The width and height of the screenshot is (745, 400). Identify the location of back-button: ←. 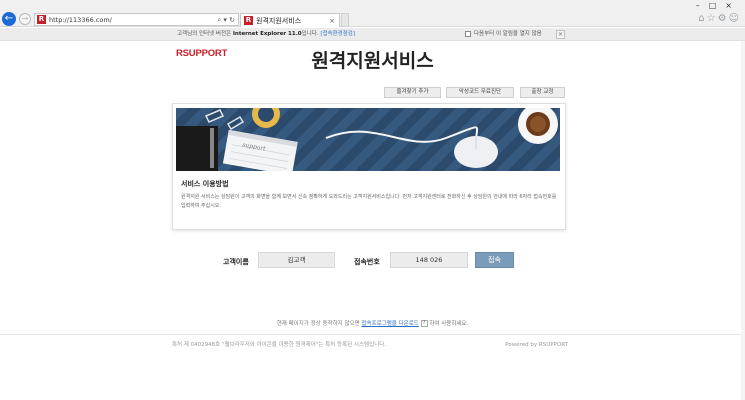
(9, 19).